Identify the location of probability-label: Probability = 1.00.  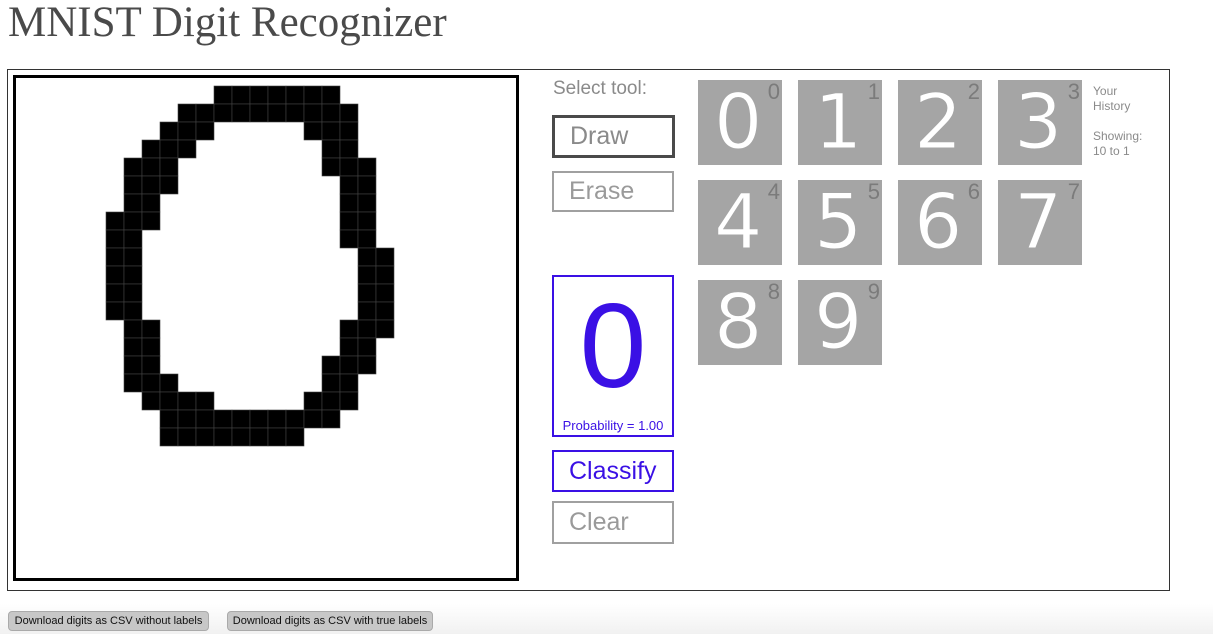
(613, 425).